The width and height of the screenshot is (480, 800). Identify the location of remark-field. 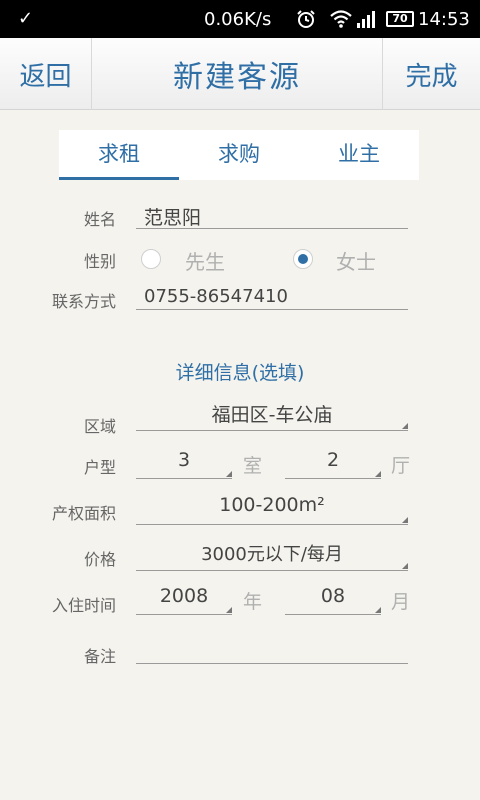
(276, 650).